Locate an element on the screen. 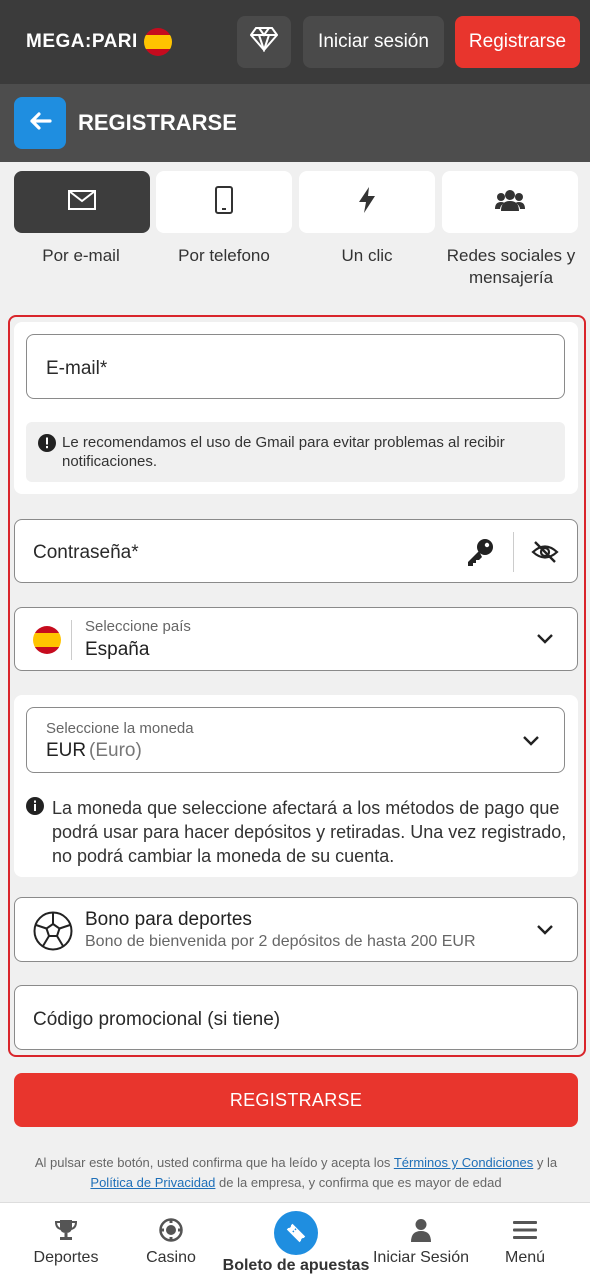 This screenshot has height=1280, width=590. soccer-ball-icon is located at coordinates (53, 933).